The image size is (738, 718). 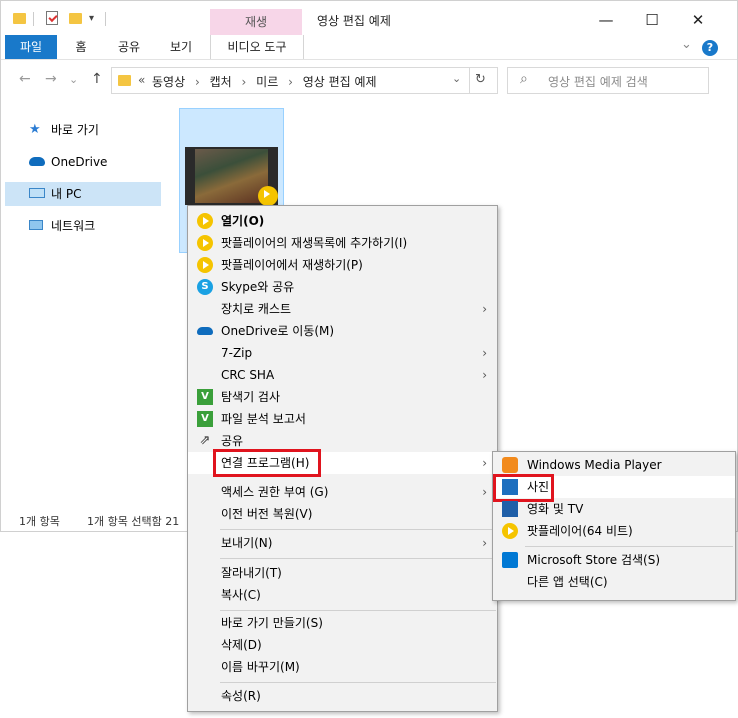 I want to click on sidebar-item-onedrive: OneDrive, so click(x=83, y=162).